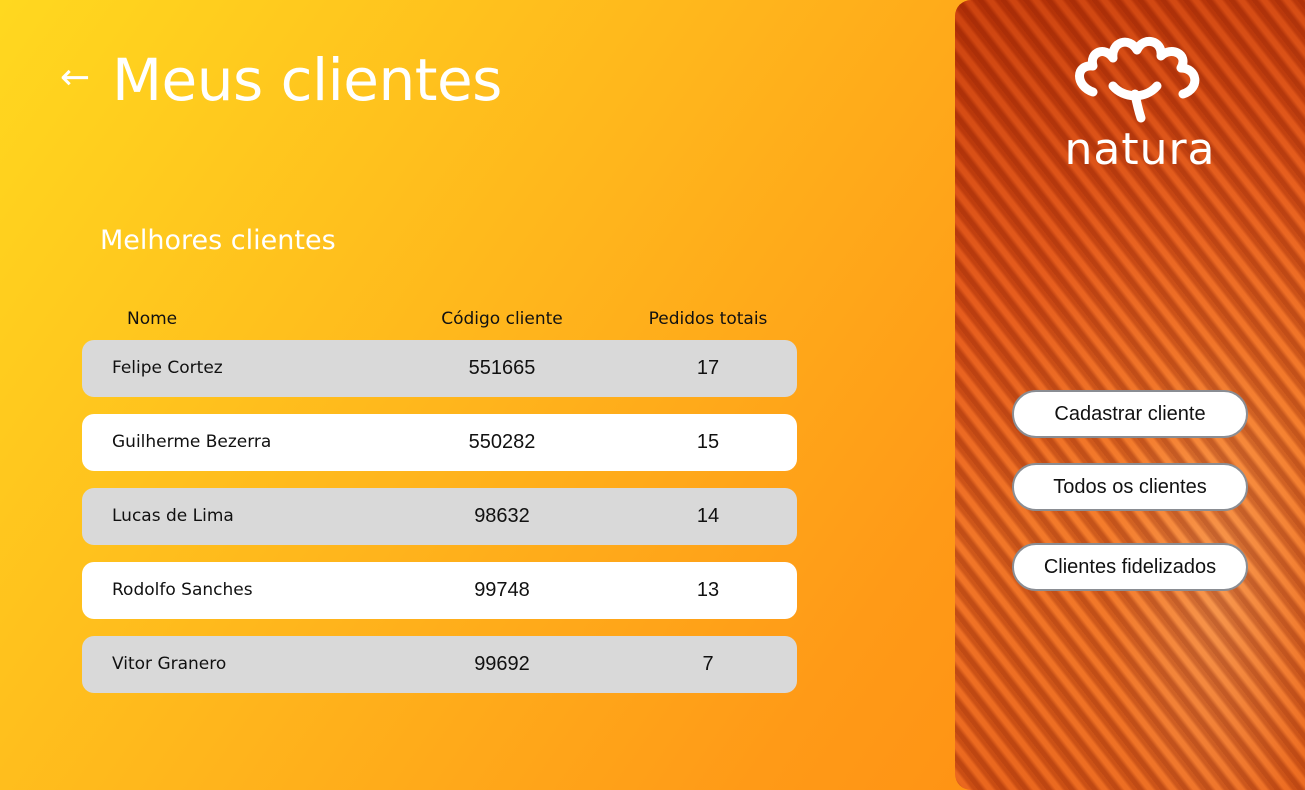 This screenshot has height=790, width=1305. What do you see at coordinates (502, 319) in the screenshot?
I see `column-header-code: Código cliente` at bounding box center [502, 319].